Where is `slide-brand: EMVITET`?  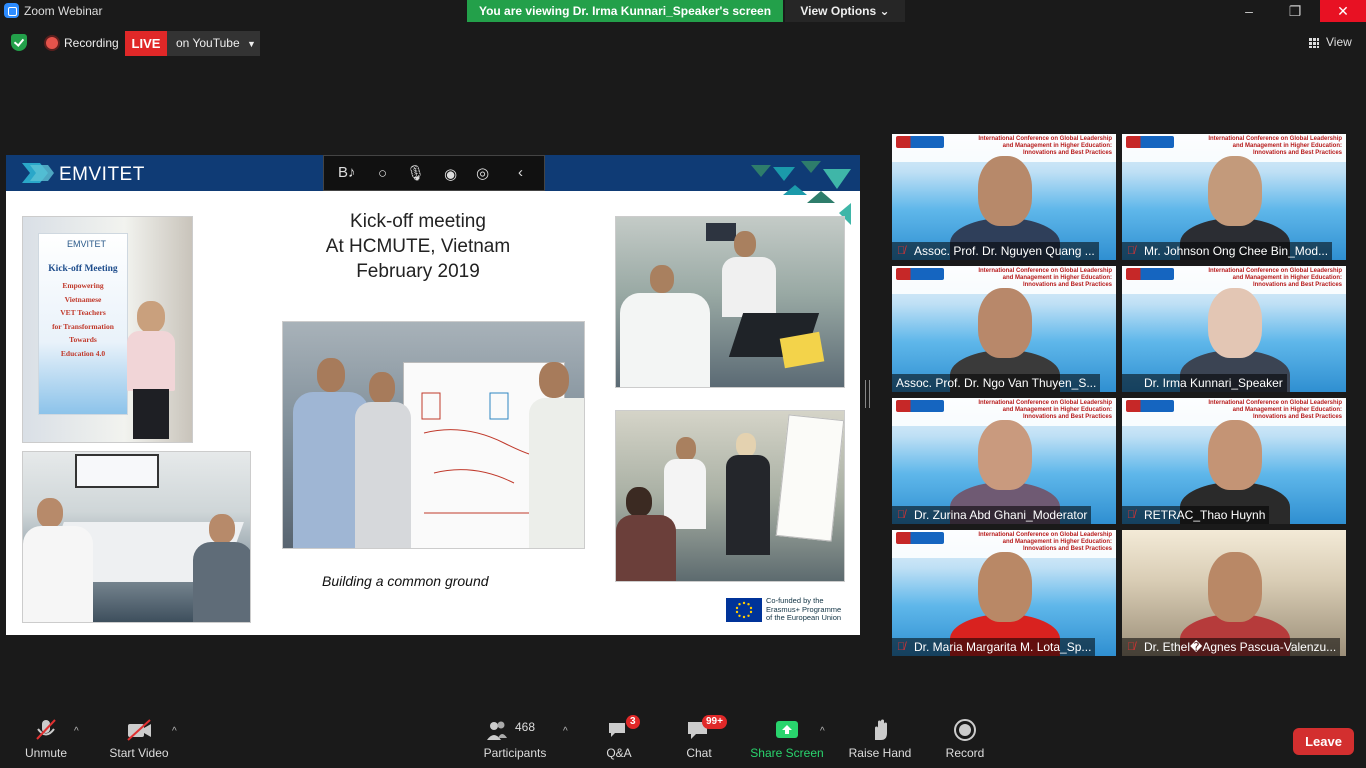 slide-brand: EMVITET is located at coordinates (102, 174).